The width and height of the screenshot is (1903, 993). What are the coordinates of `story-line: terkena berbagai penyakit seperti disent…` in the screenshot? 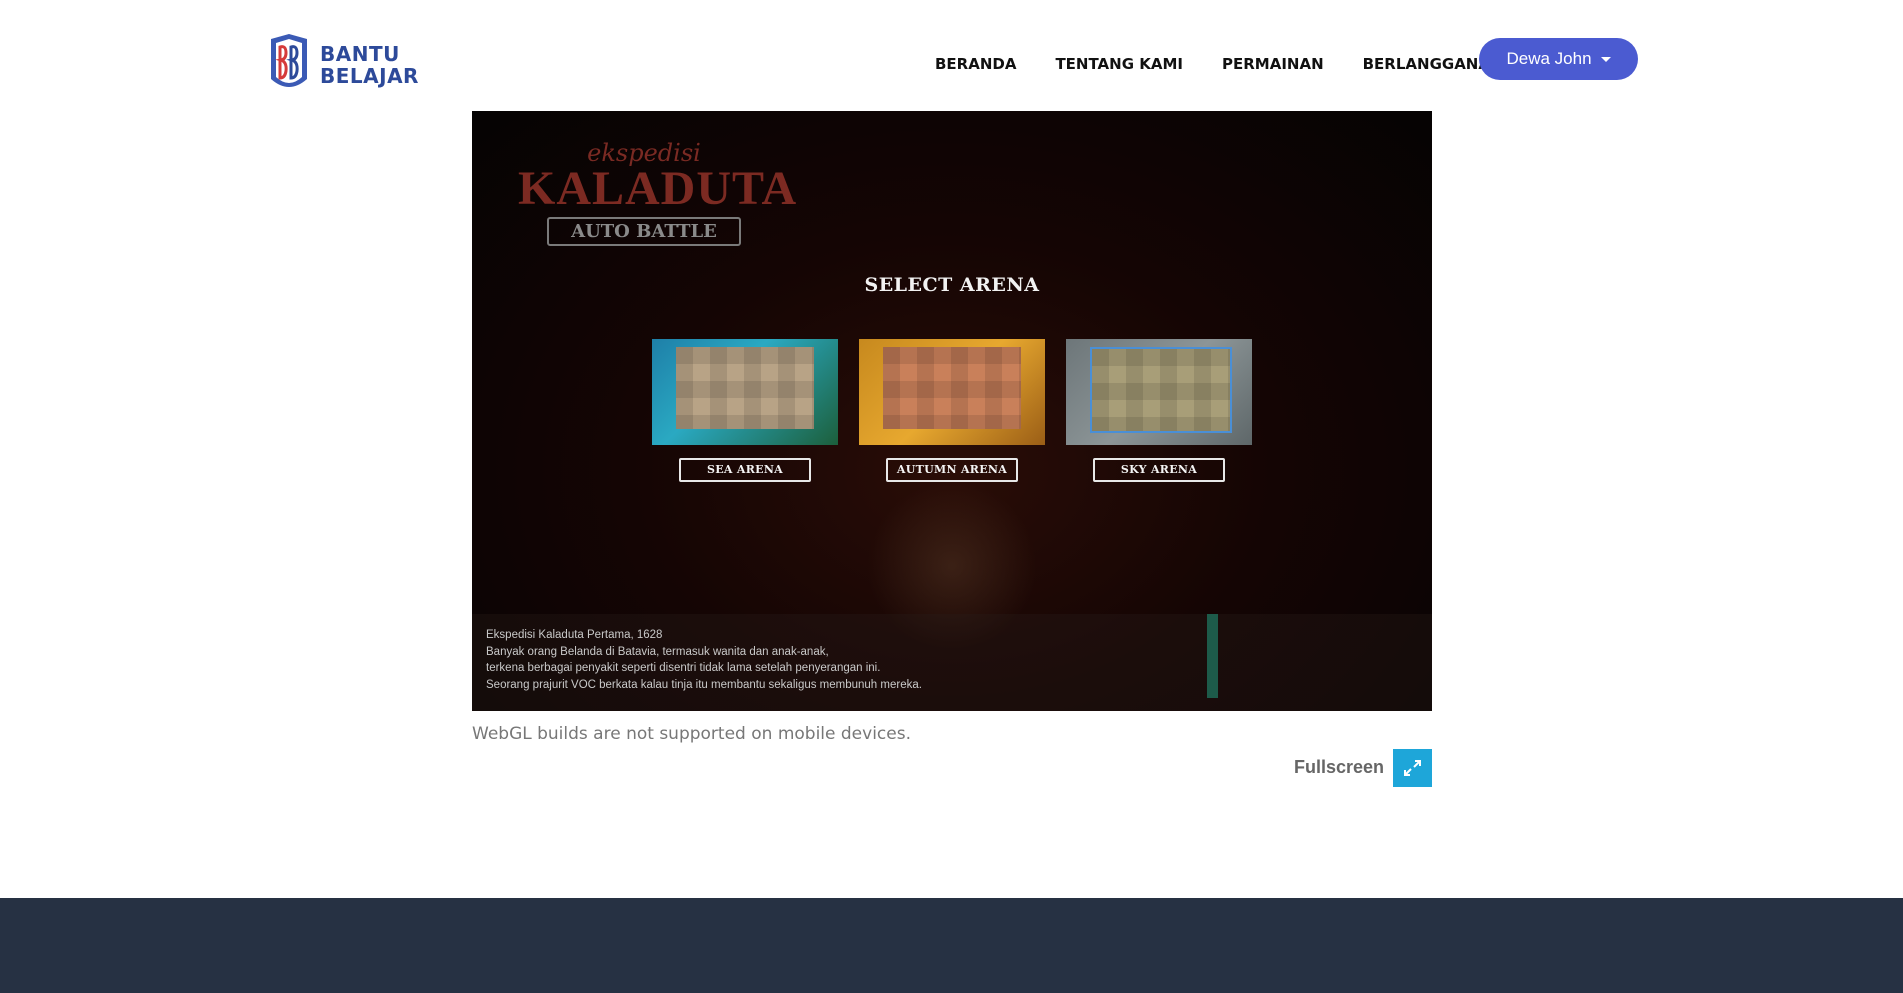 It's located at (683, 668).